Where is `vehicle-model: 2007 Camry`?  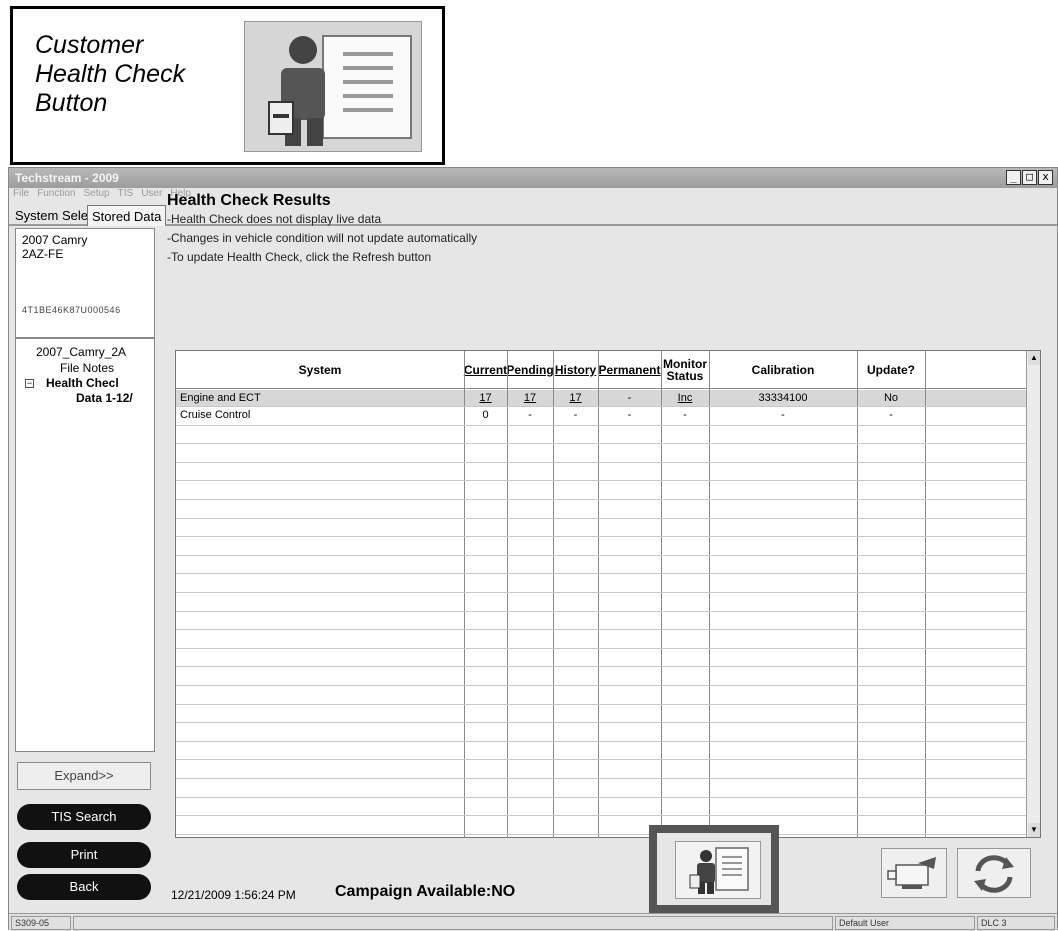
vehicle-model: 2007 Camry is located at coordinates (55, 240).